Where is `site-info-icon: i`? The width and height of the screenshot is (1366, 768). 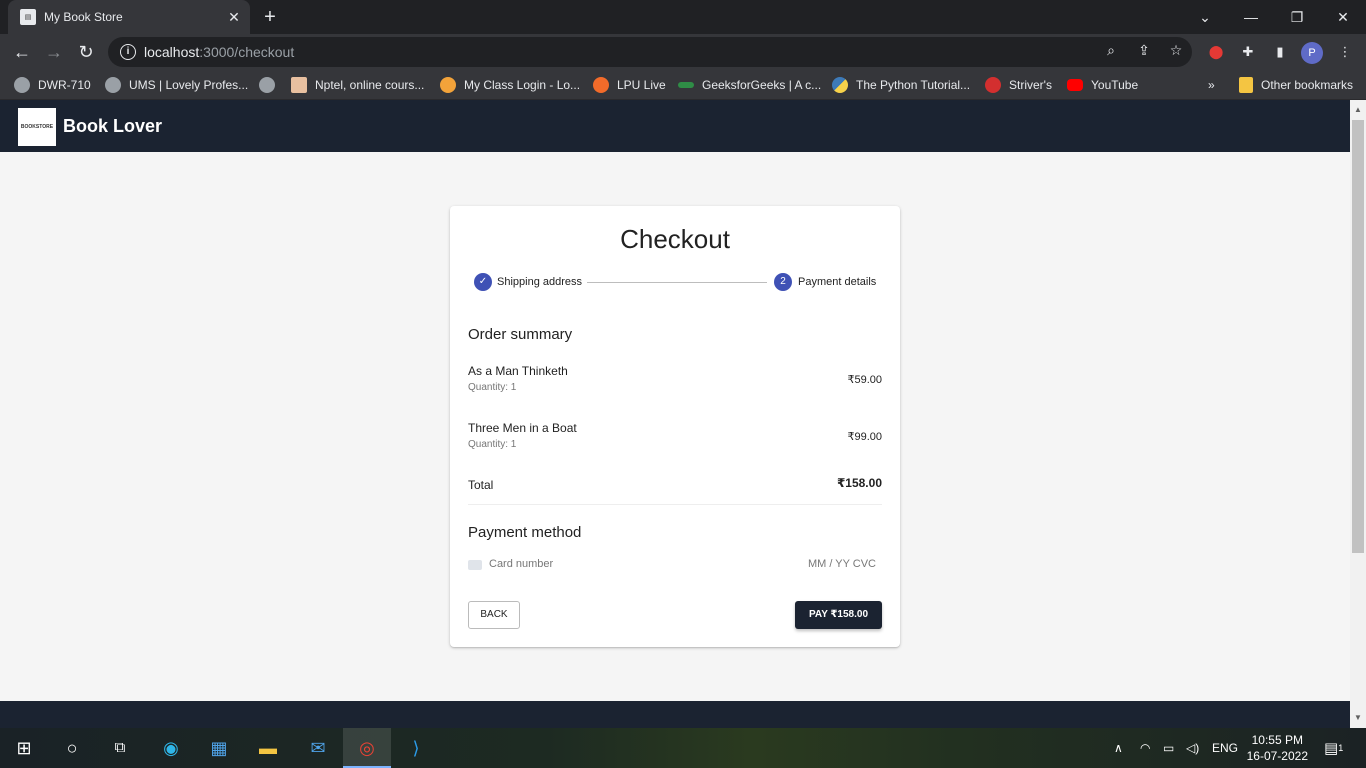 site-info-icon: i is located at coordinates (128, 52).